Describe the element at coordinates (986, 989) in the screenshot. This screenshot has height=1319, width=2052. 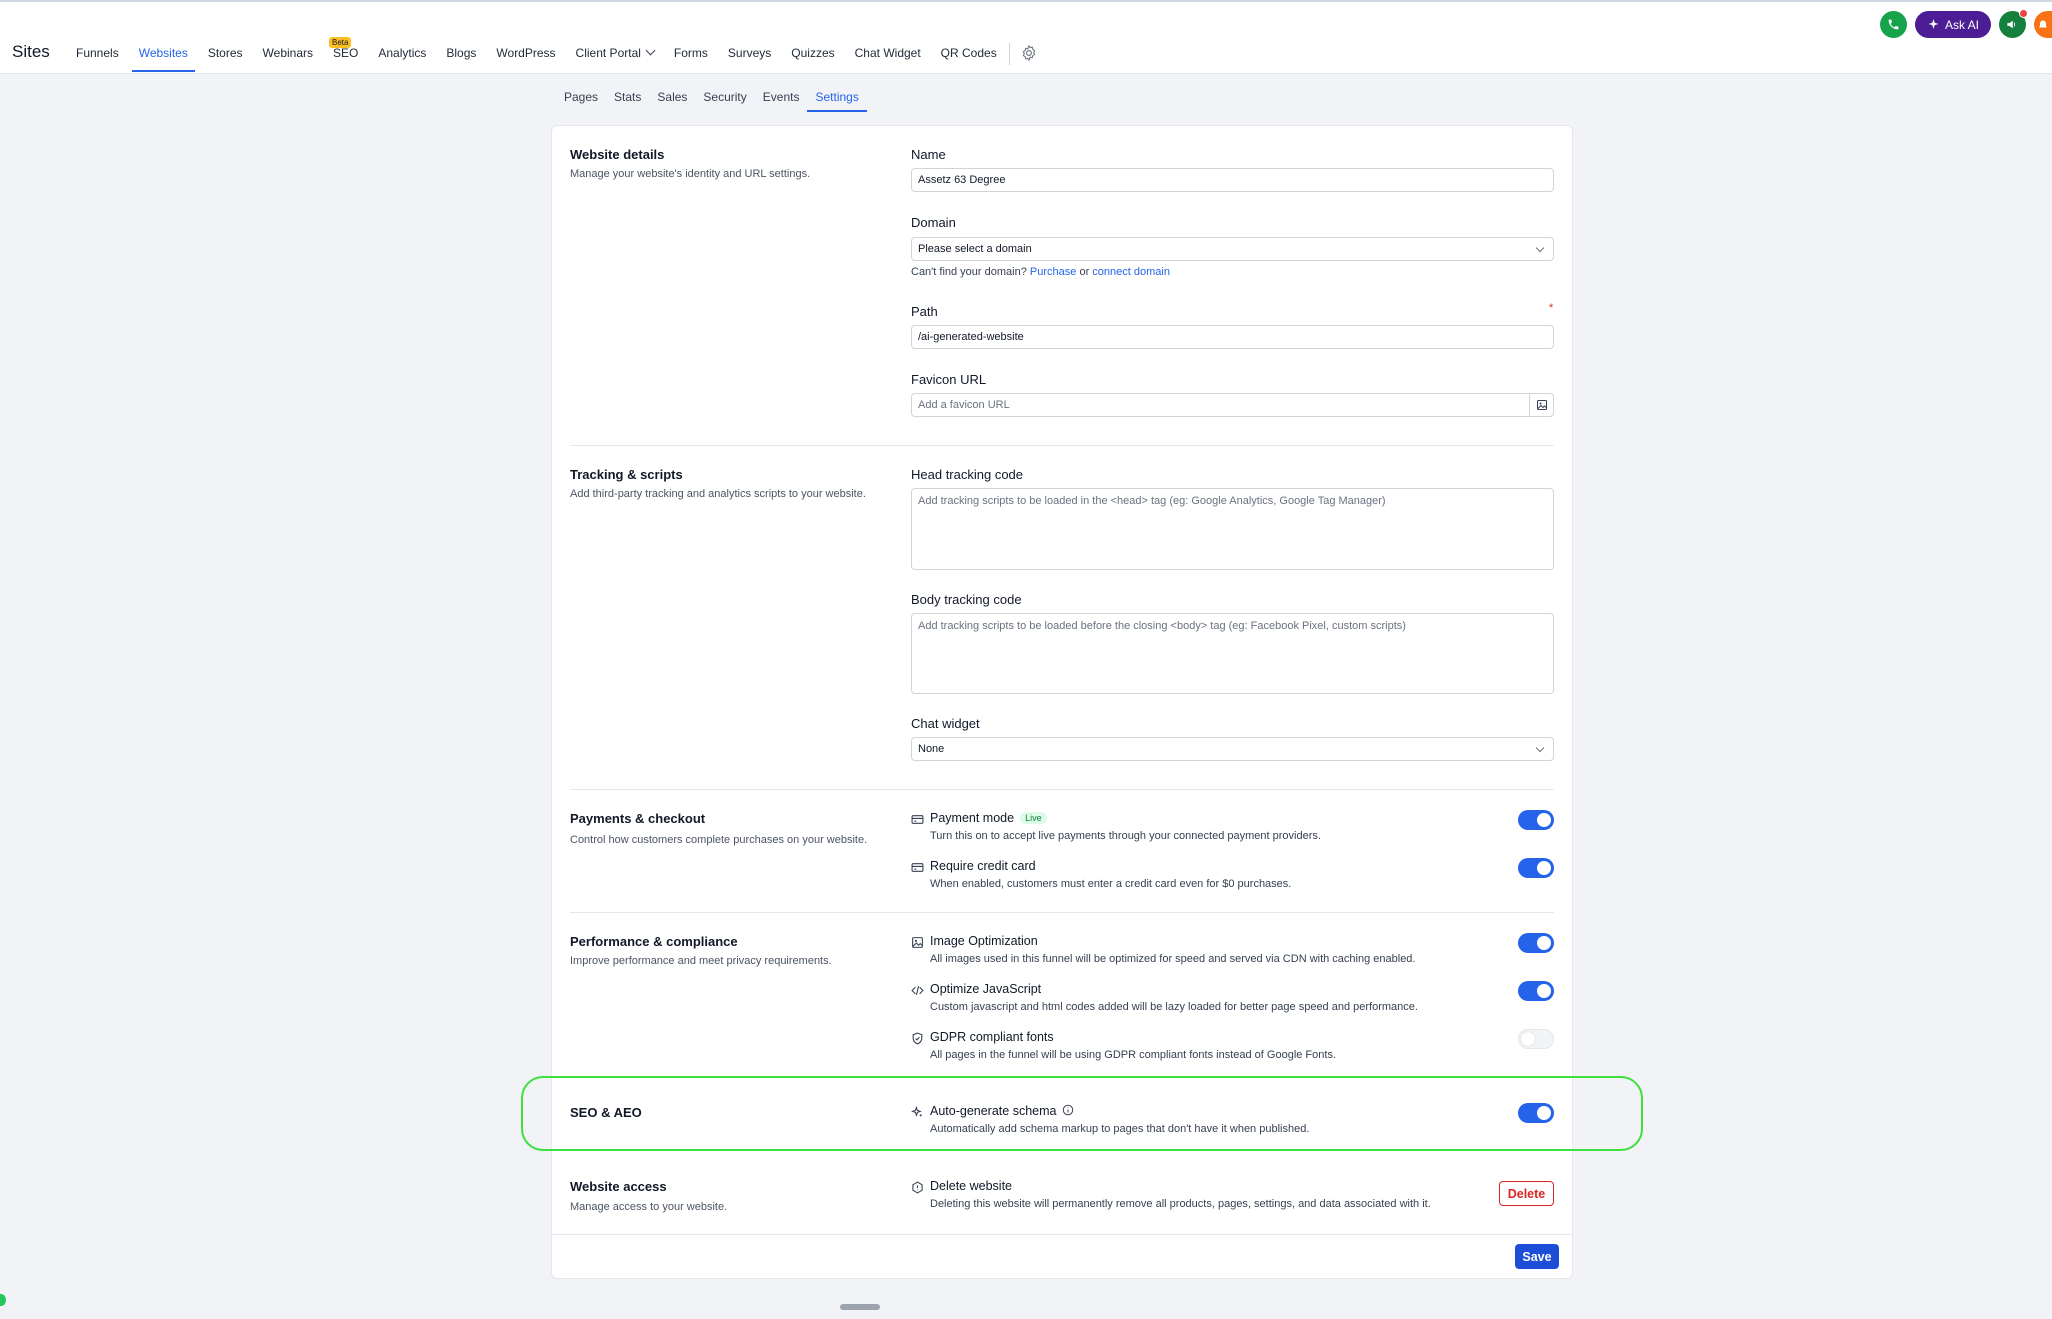
I see `optimize-javascript-title: Optimize JavaScript` at that location.